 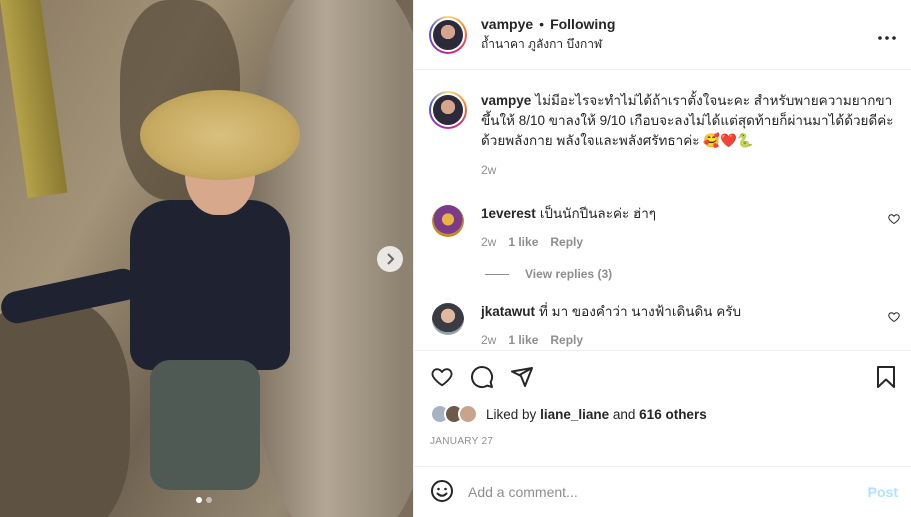 I want to click on caption-avatar, so click(x=448, y=110).